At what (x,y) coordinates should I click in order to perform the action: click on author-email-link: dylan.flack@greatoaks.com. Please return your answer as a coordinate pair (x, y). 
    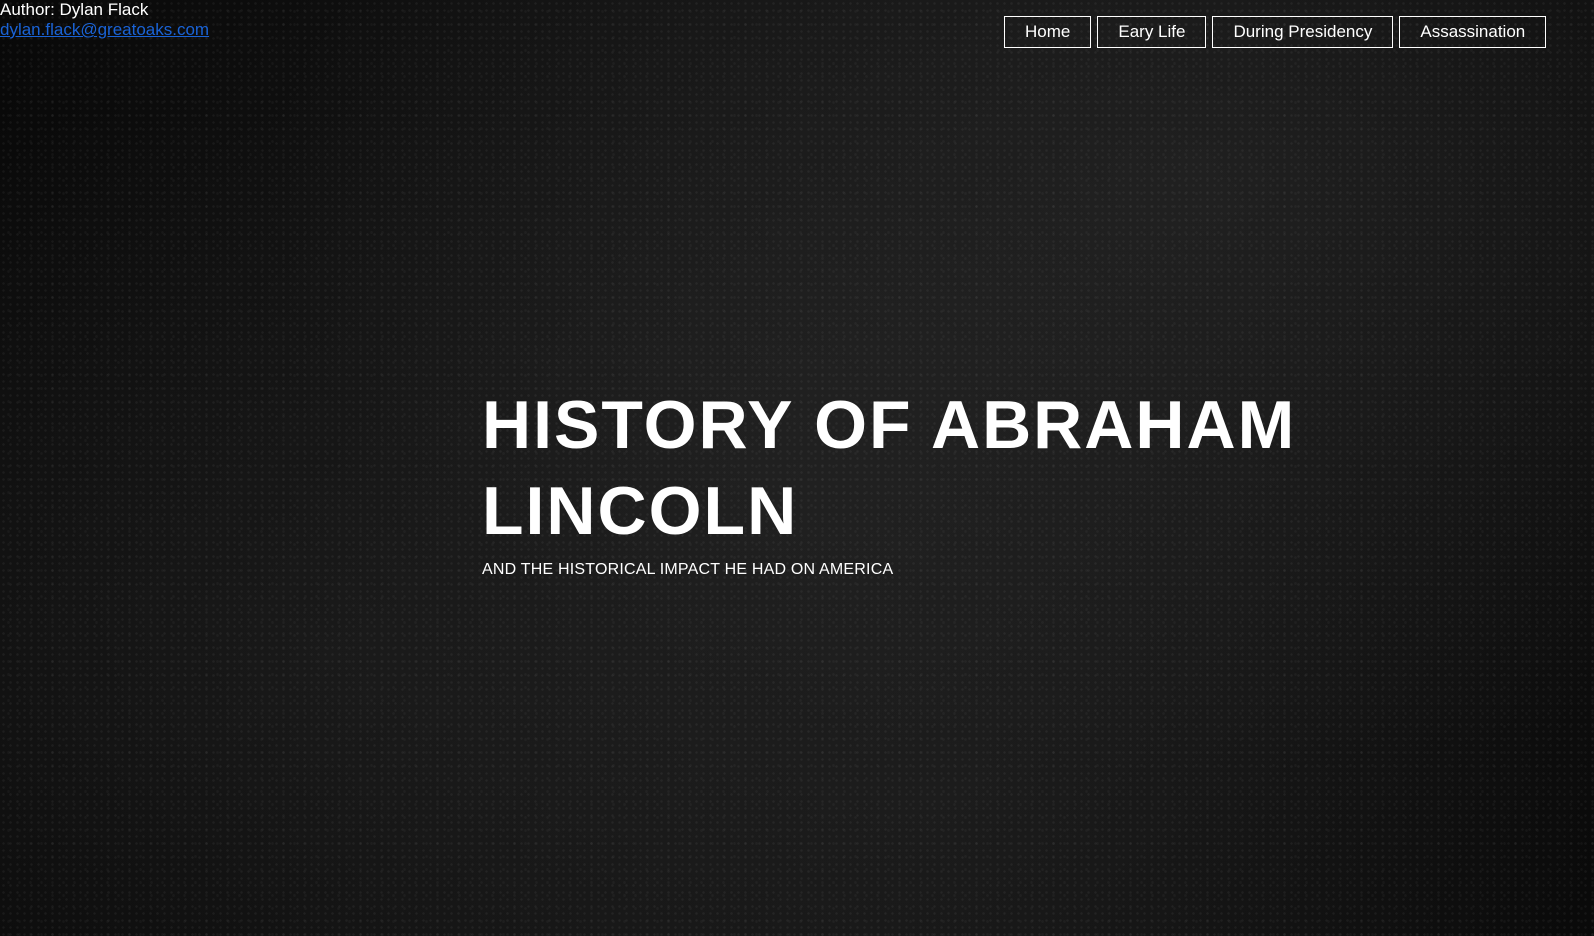
    Looking at the image, I should click on (104, 30).